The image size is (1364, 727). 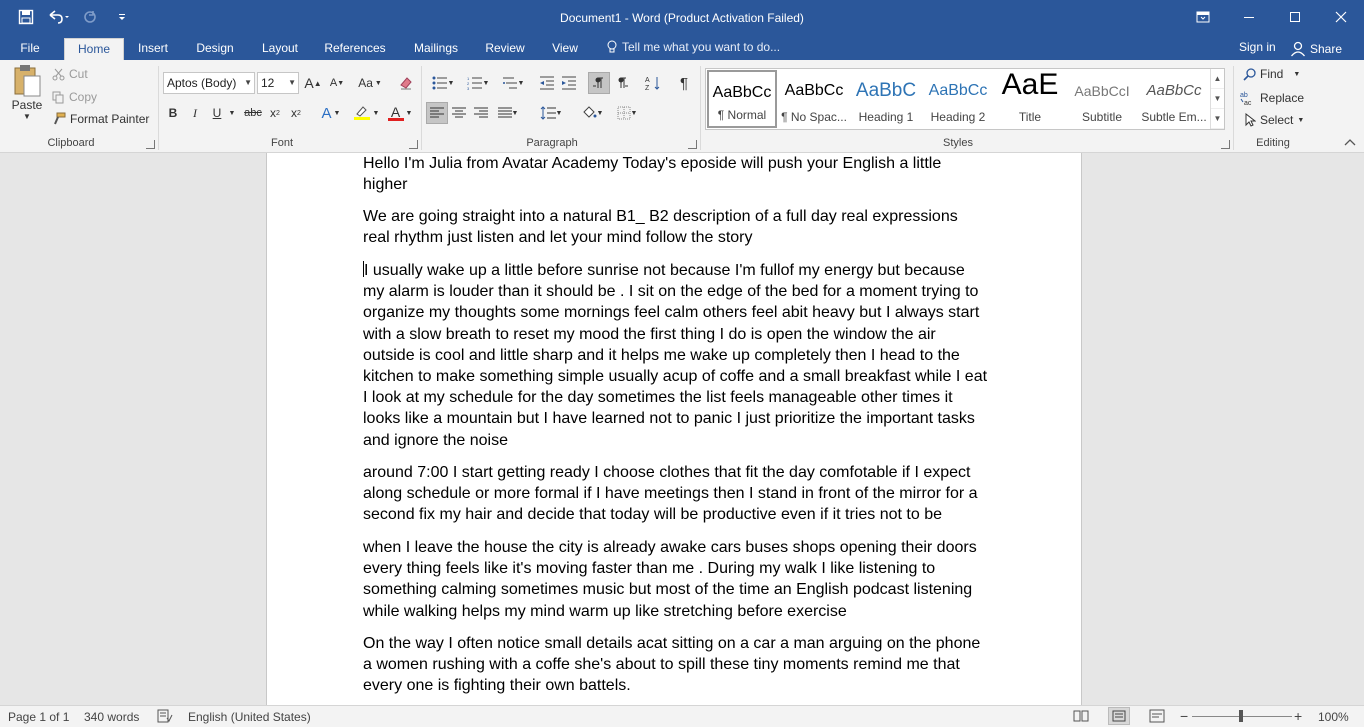 I want to click on font-name-combo: Aptos (Body) ▼, so click(x=209, y=83).